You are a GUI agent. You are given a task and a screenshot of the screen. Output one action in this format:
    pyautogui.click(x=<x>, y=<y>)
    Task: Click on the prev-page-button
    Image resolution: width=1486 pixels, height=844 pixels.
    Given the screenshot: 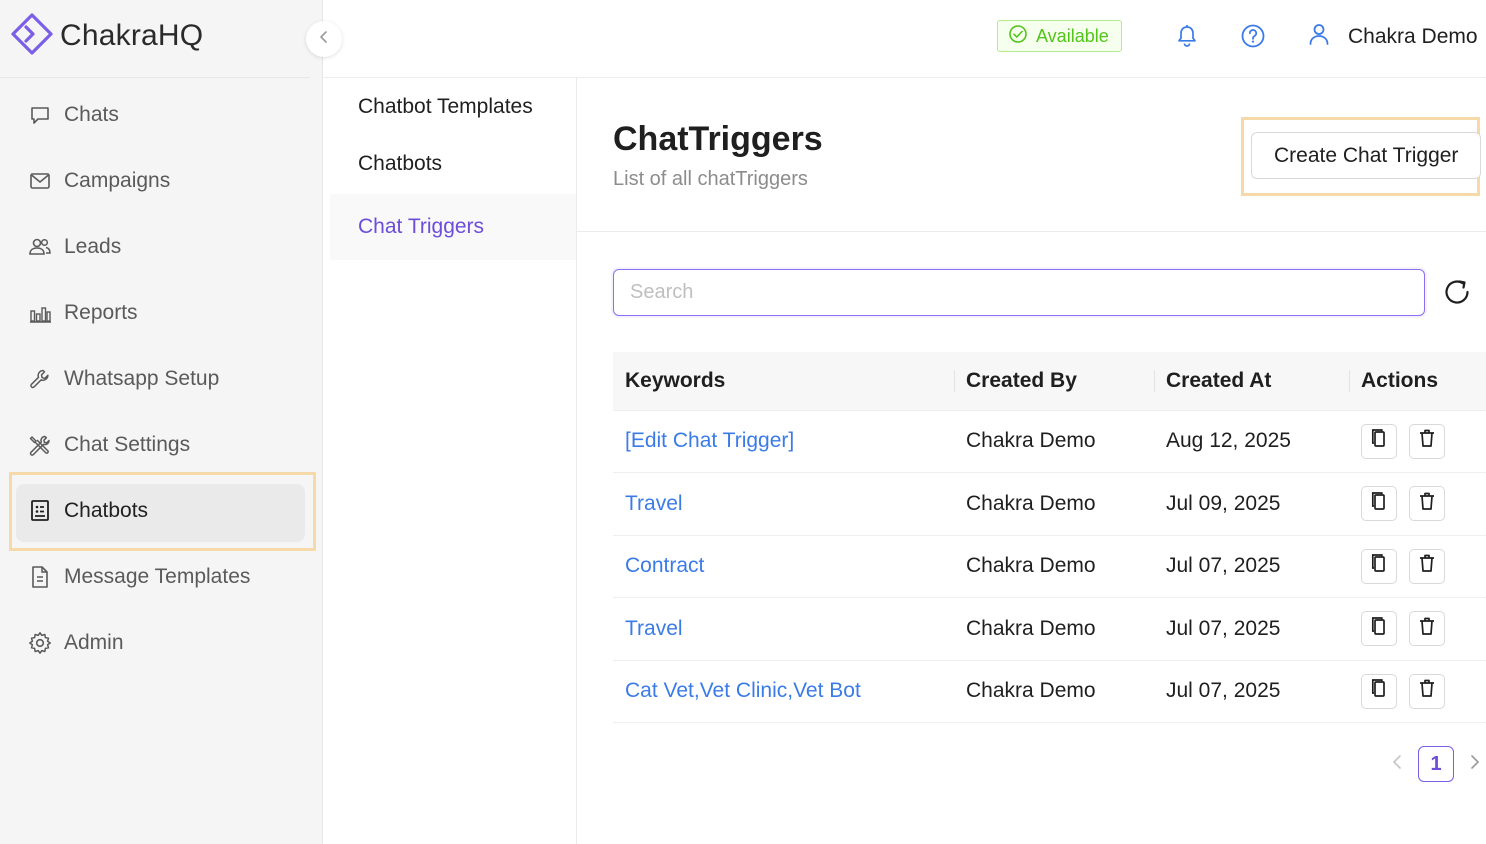 What is the action you would take?
    pyautogui.click(x=1397, y=764)
    